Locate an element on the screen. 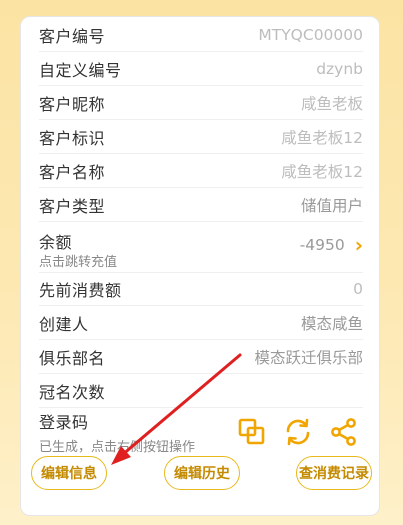 The height and width of the screenshot is (525, 403). annotation-arrow is located at coordinates (176, 409).